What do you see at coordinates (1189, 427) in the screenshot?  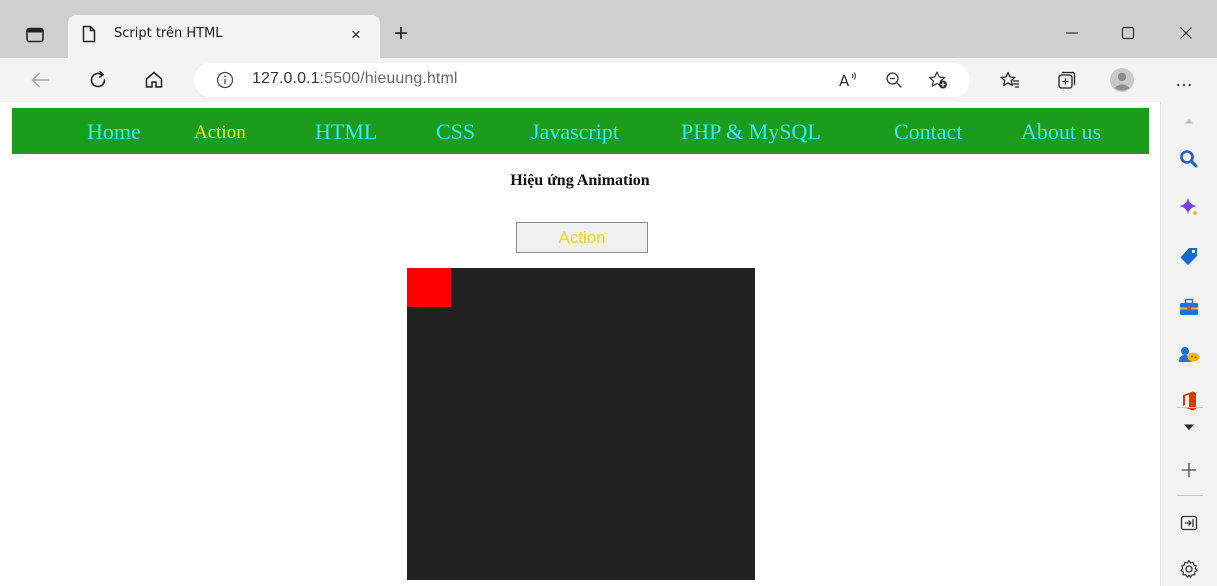 I see `sidebar-scroll-down-icon` at bounding box center [1189, 427].